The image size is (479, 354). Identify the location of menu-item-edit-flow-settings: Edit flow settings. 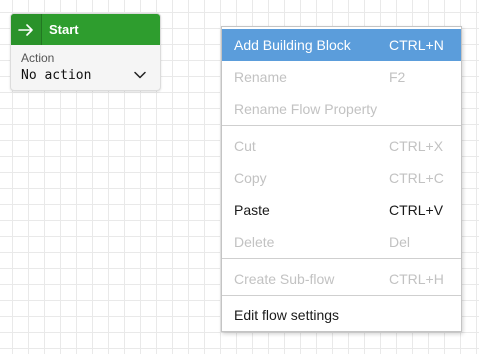
(341, 315).